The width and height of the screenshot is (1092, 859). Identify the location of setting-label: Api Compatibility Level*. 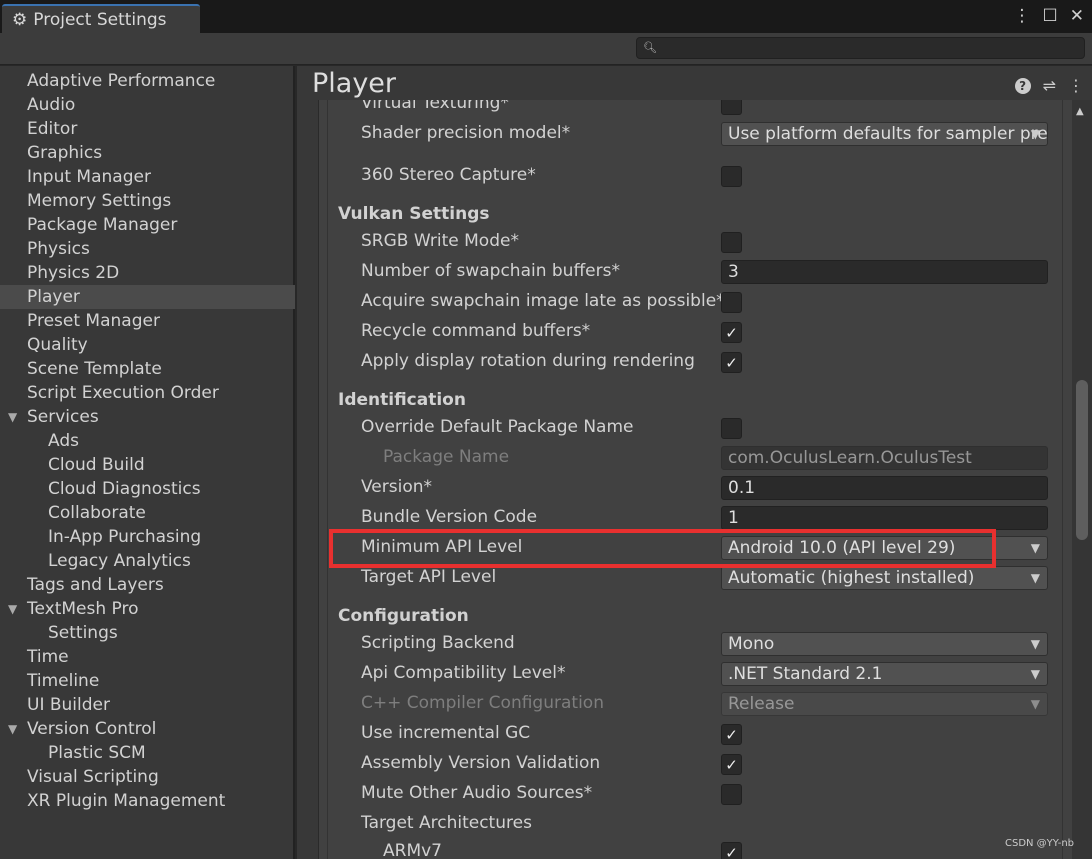
(463, 673).